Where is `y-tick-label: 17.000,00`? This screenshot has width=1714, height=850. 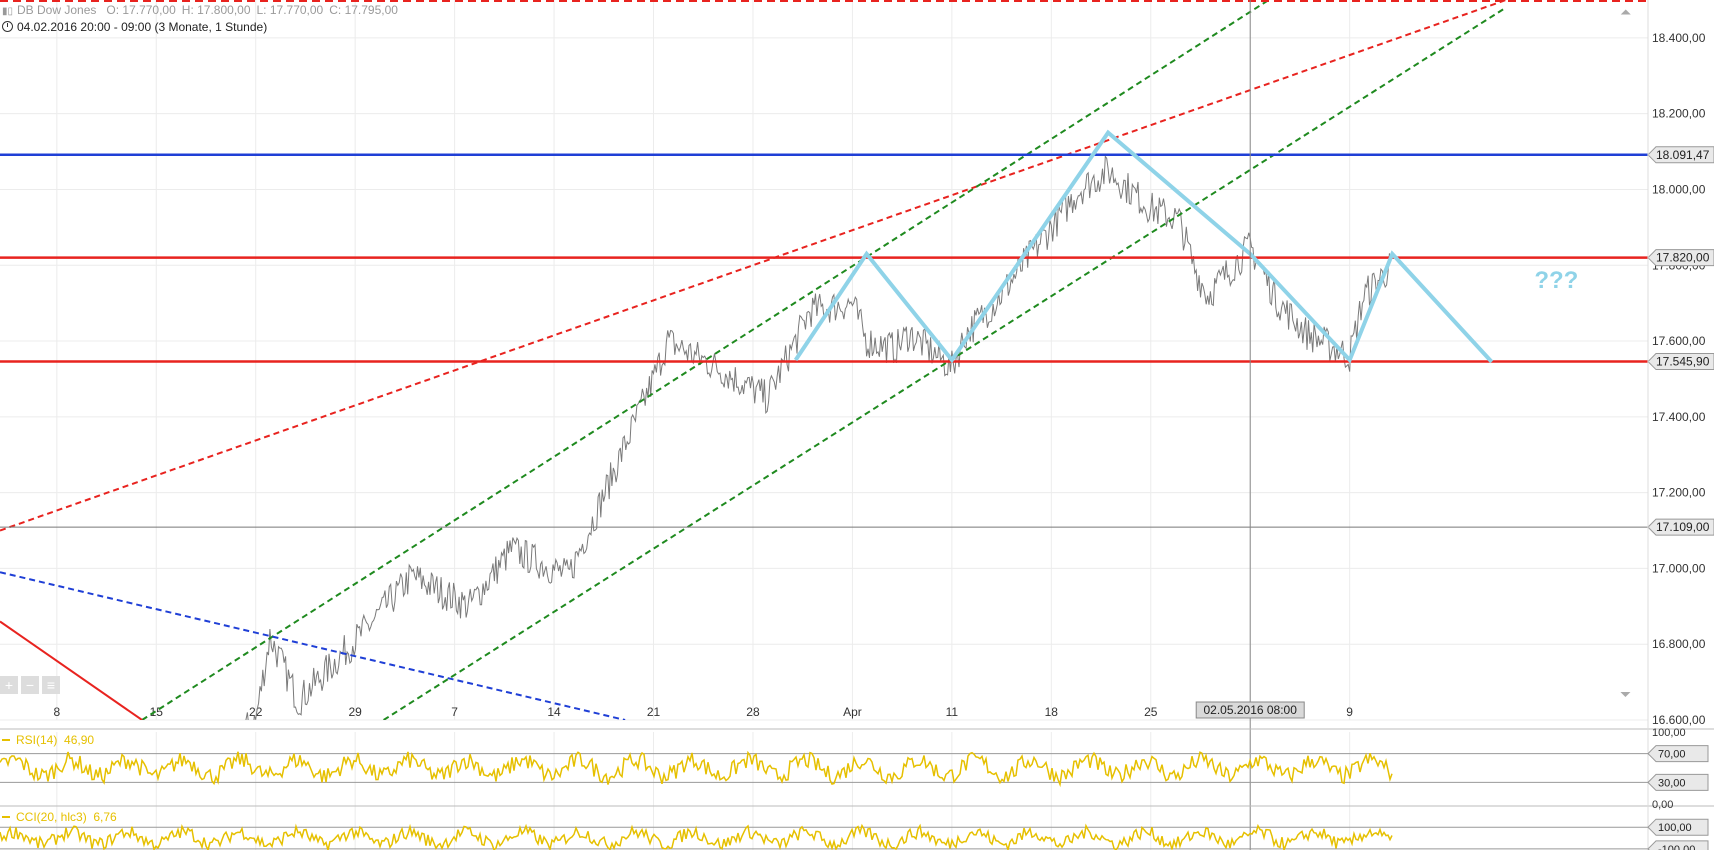
y-tick-label: 17.000,00 is located at coordinates (1679, 568).